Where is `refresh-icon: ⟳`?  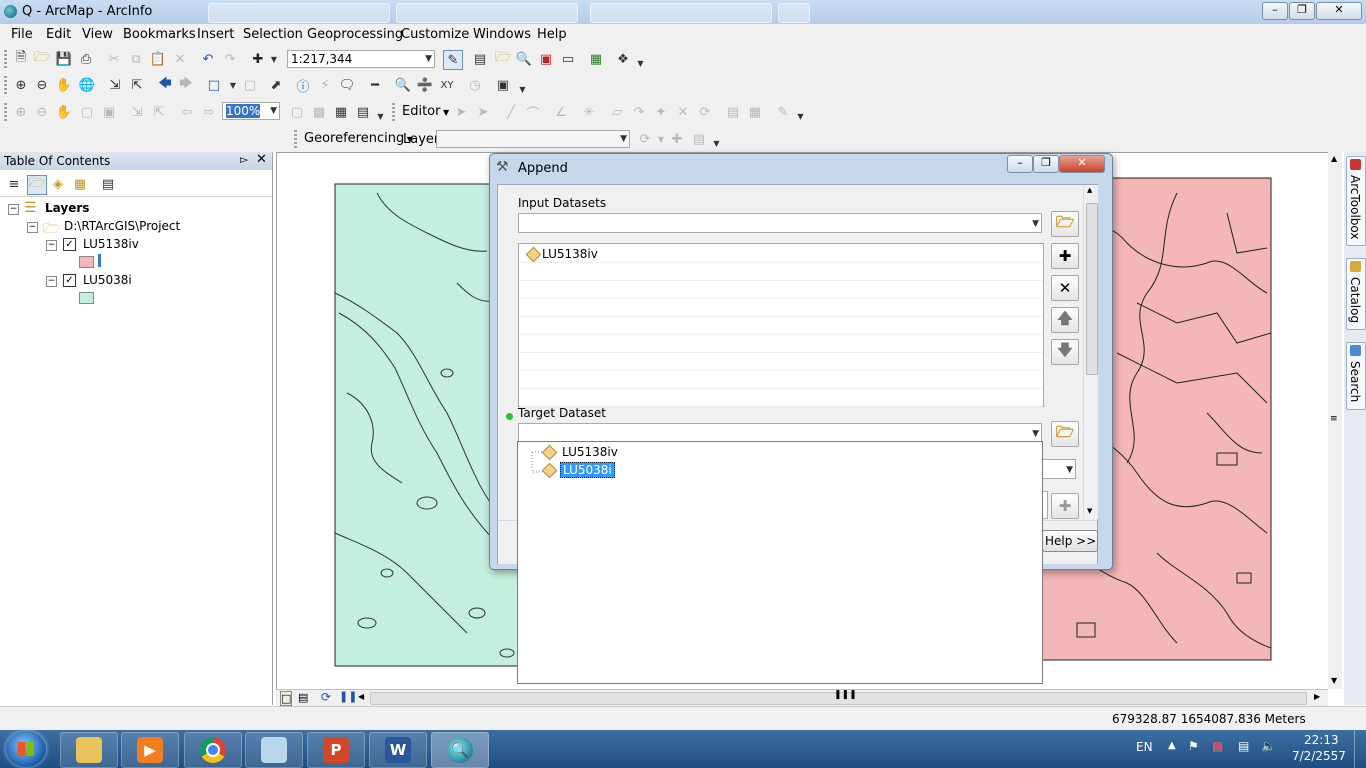
refresh-icon: ⟳ is located at coordinates (326, 697).